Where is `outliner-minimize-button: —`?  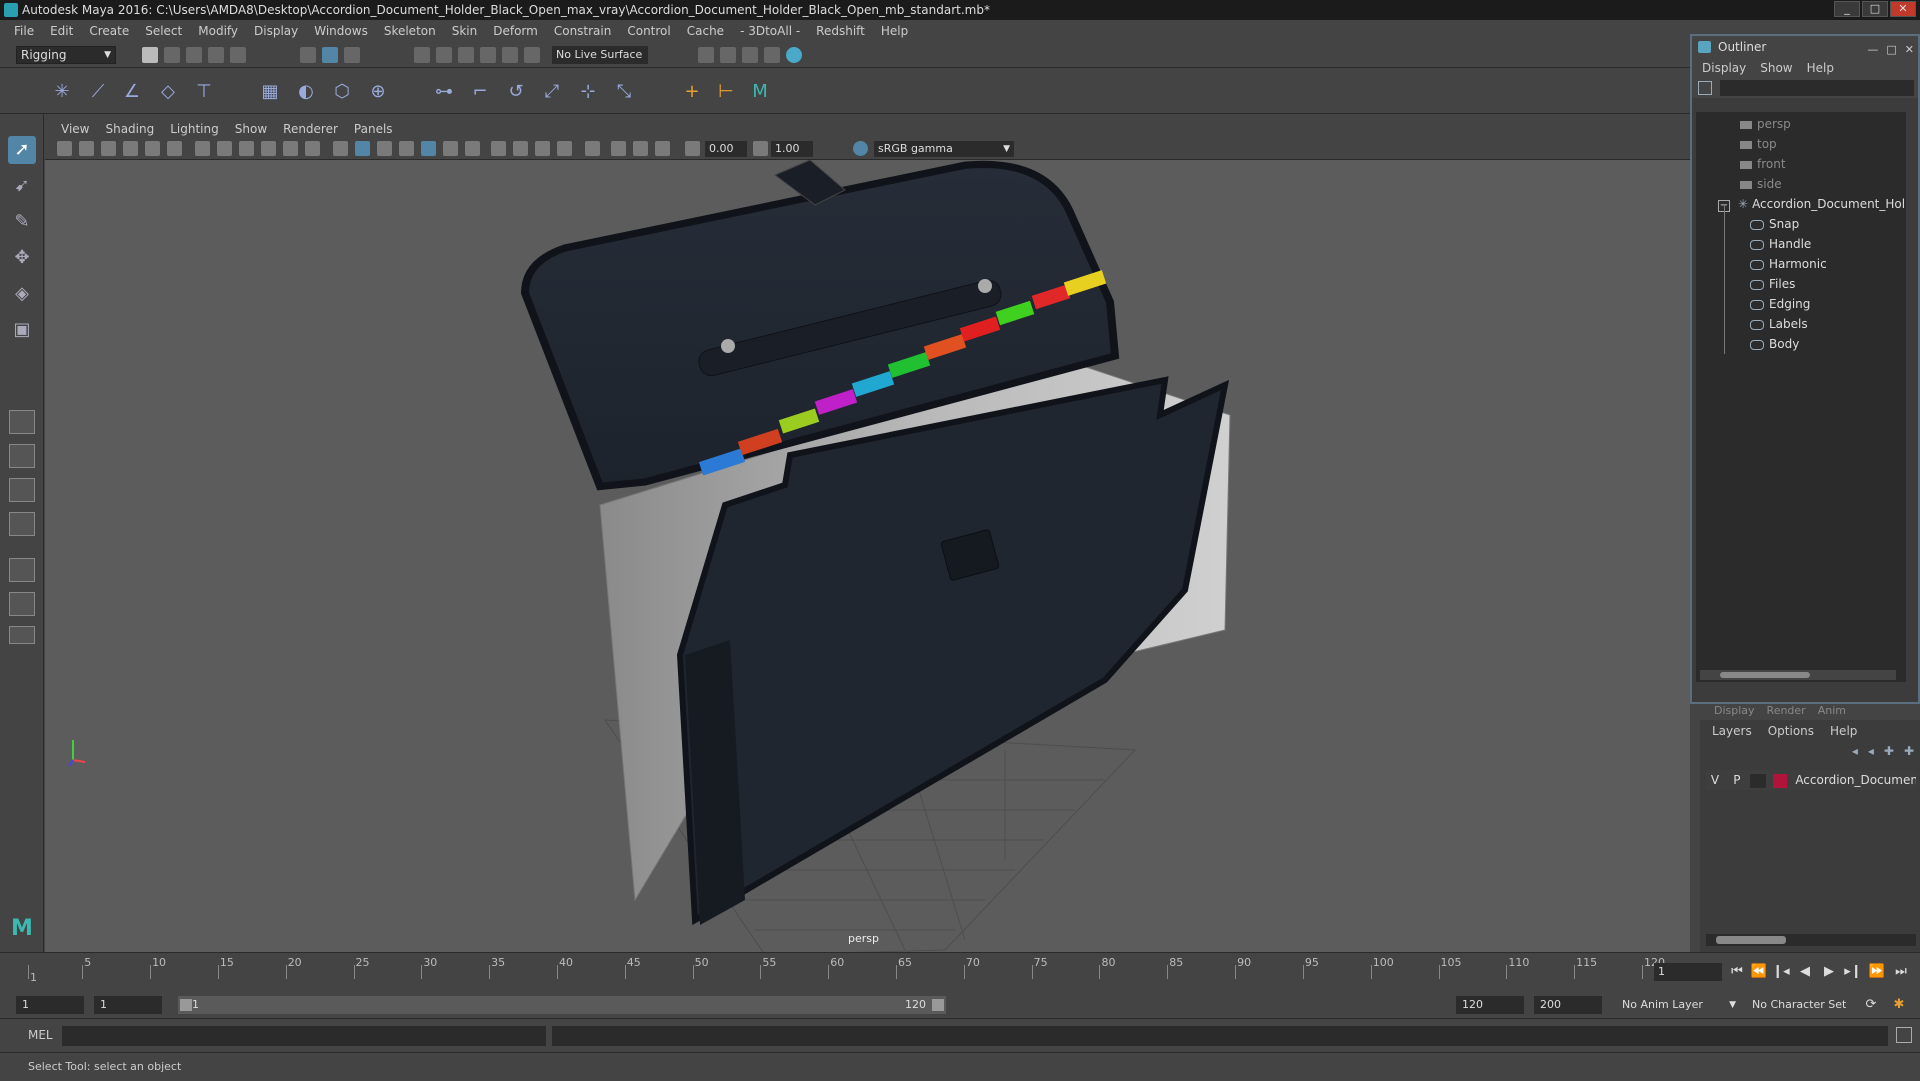
outliner-minimize-button: — is located at coordinates (1872, 50).